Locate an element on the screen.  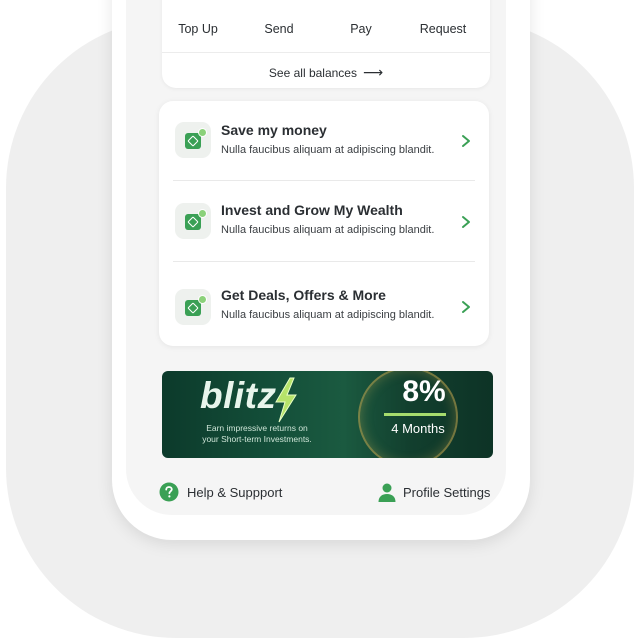
arrow-right-icon: ⟶ is located at coordinates (373, 72).